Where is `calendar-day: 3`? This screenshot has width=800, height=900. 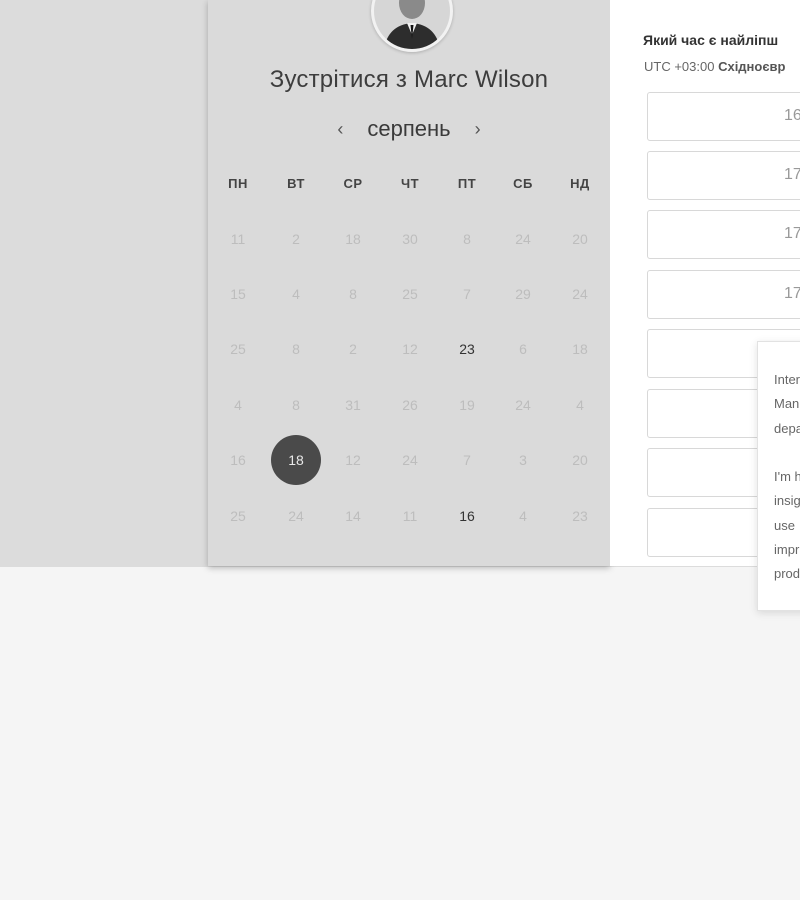 calendar-day: 3 is located at coordinates (523, 460).